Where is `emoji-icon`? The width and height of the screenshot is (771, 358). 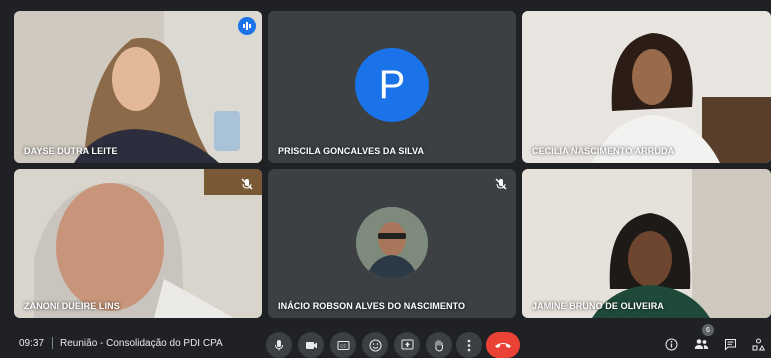 emoji-icon is located at coordinates (375, 345).